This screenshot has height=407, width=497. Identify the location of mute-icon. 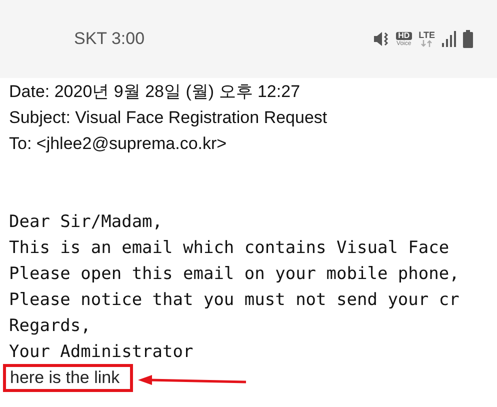
(381, 39).